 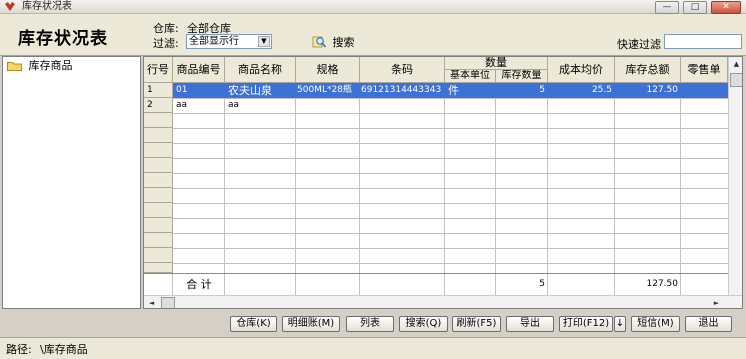 What do you see at coordinates (151, 302) in the screenshot?
I see `scroll-left-icon: ◄` at bounding box center [151, 302].